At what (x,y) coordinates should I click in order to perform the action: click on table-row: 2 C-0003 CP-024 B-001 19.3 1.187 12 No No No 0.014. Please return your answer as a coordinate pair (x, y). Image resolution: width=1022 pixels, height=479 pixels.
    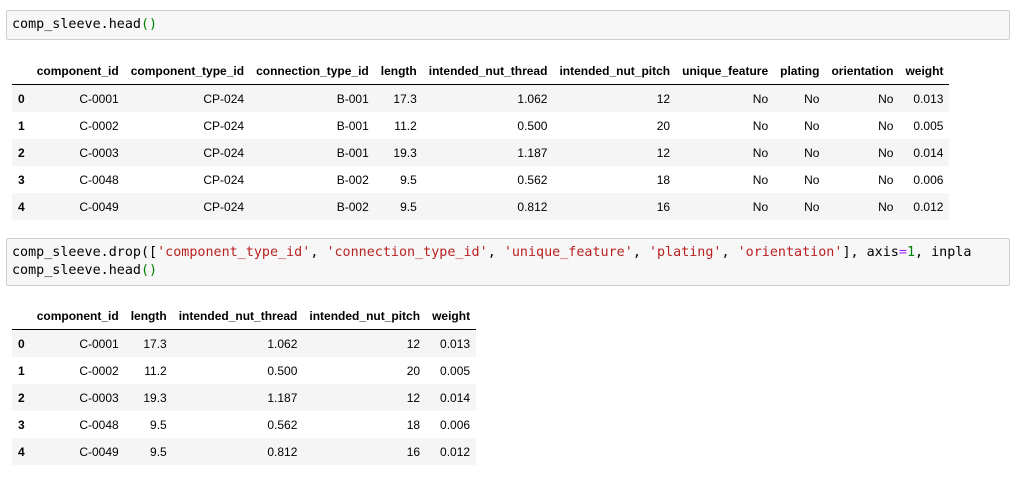
    Looking at the image, I should click on (481, 152).